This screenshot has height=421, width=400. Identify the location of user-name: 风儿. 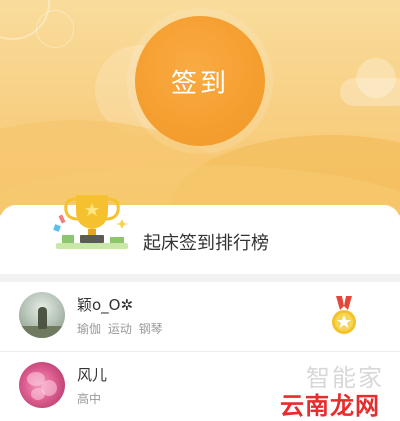
(92, 375).